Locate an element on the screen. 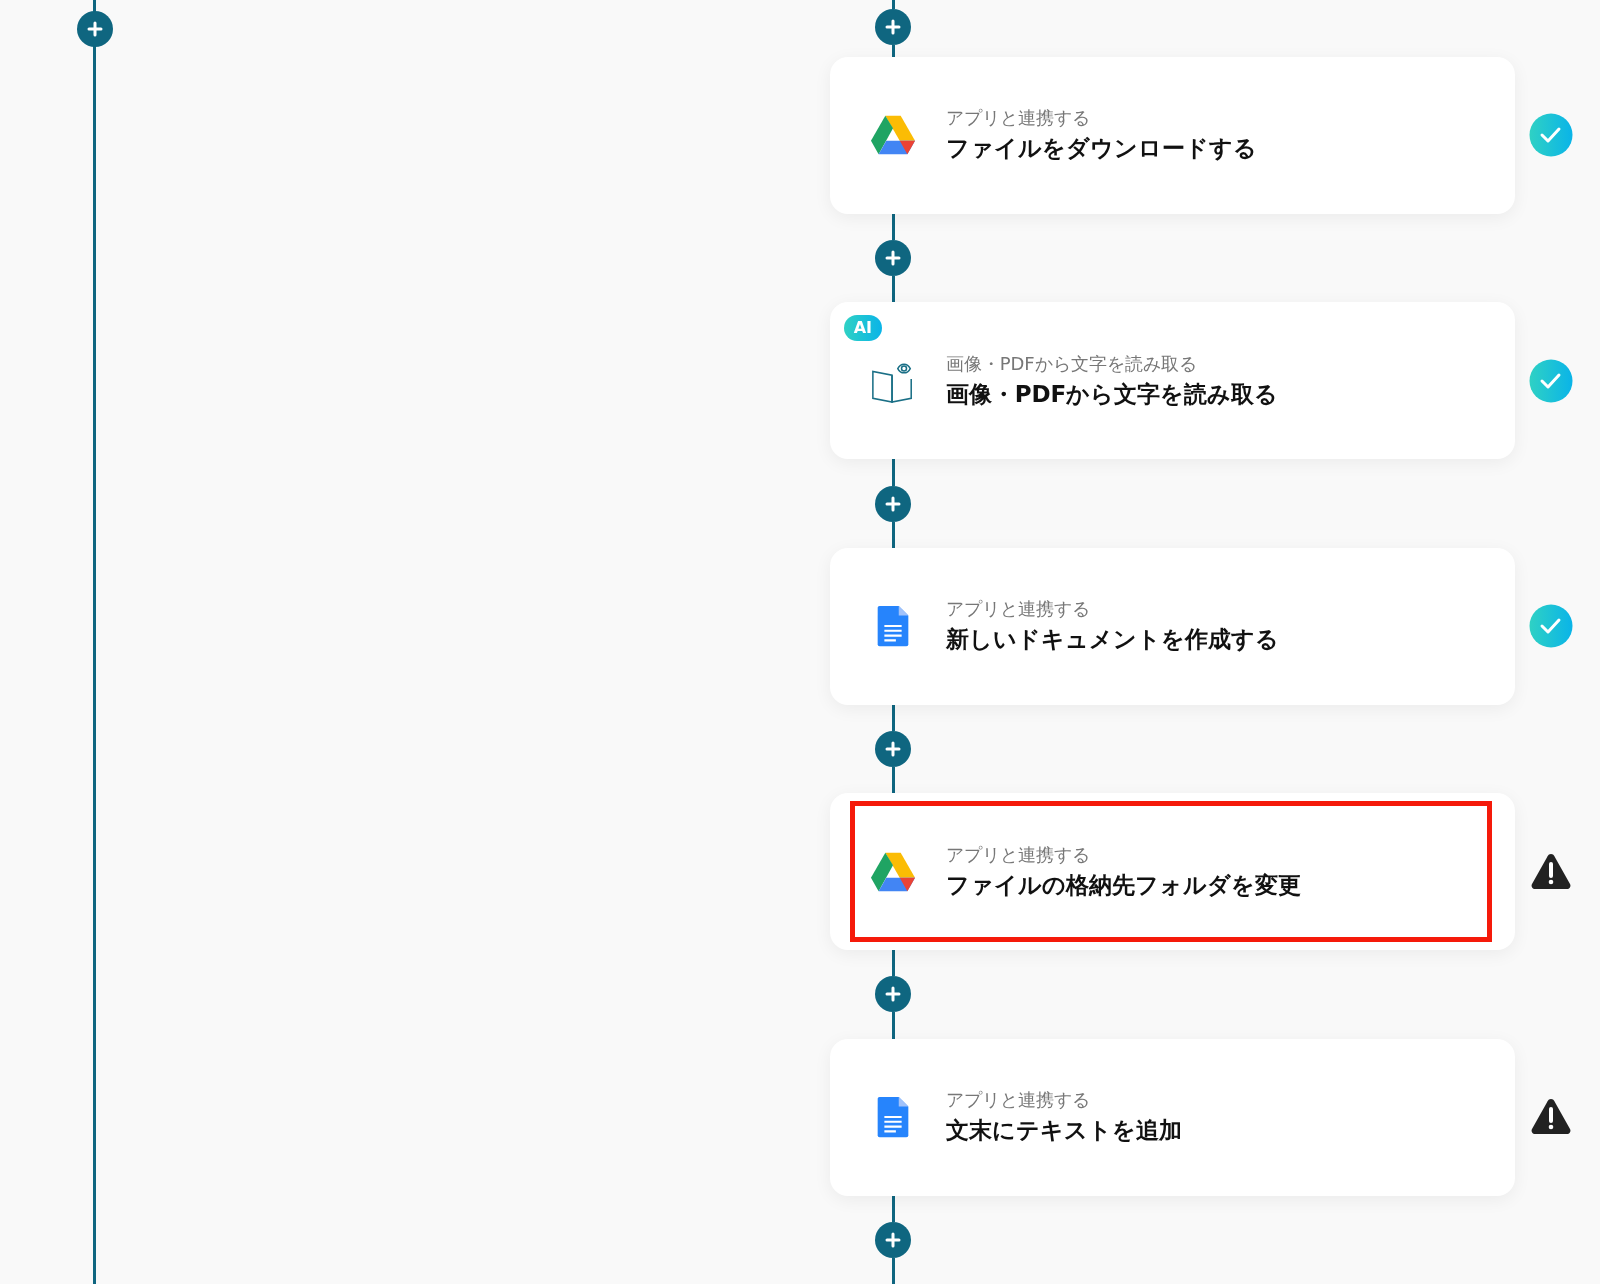 This screenshot has width=1600, height=1284. step-card: アプリと連携する ファイルをダウンロードする is located at coordinates (1172, 135).